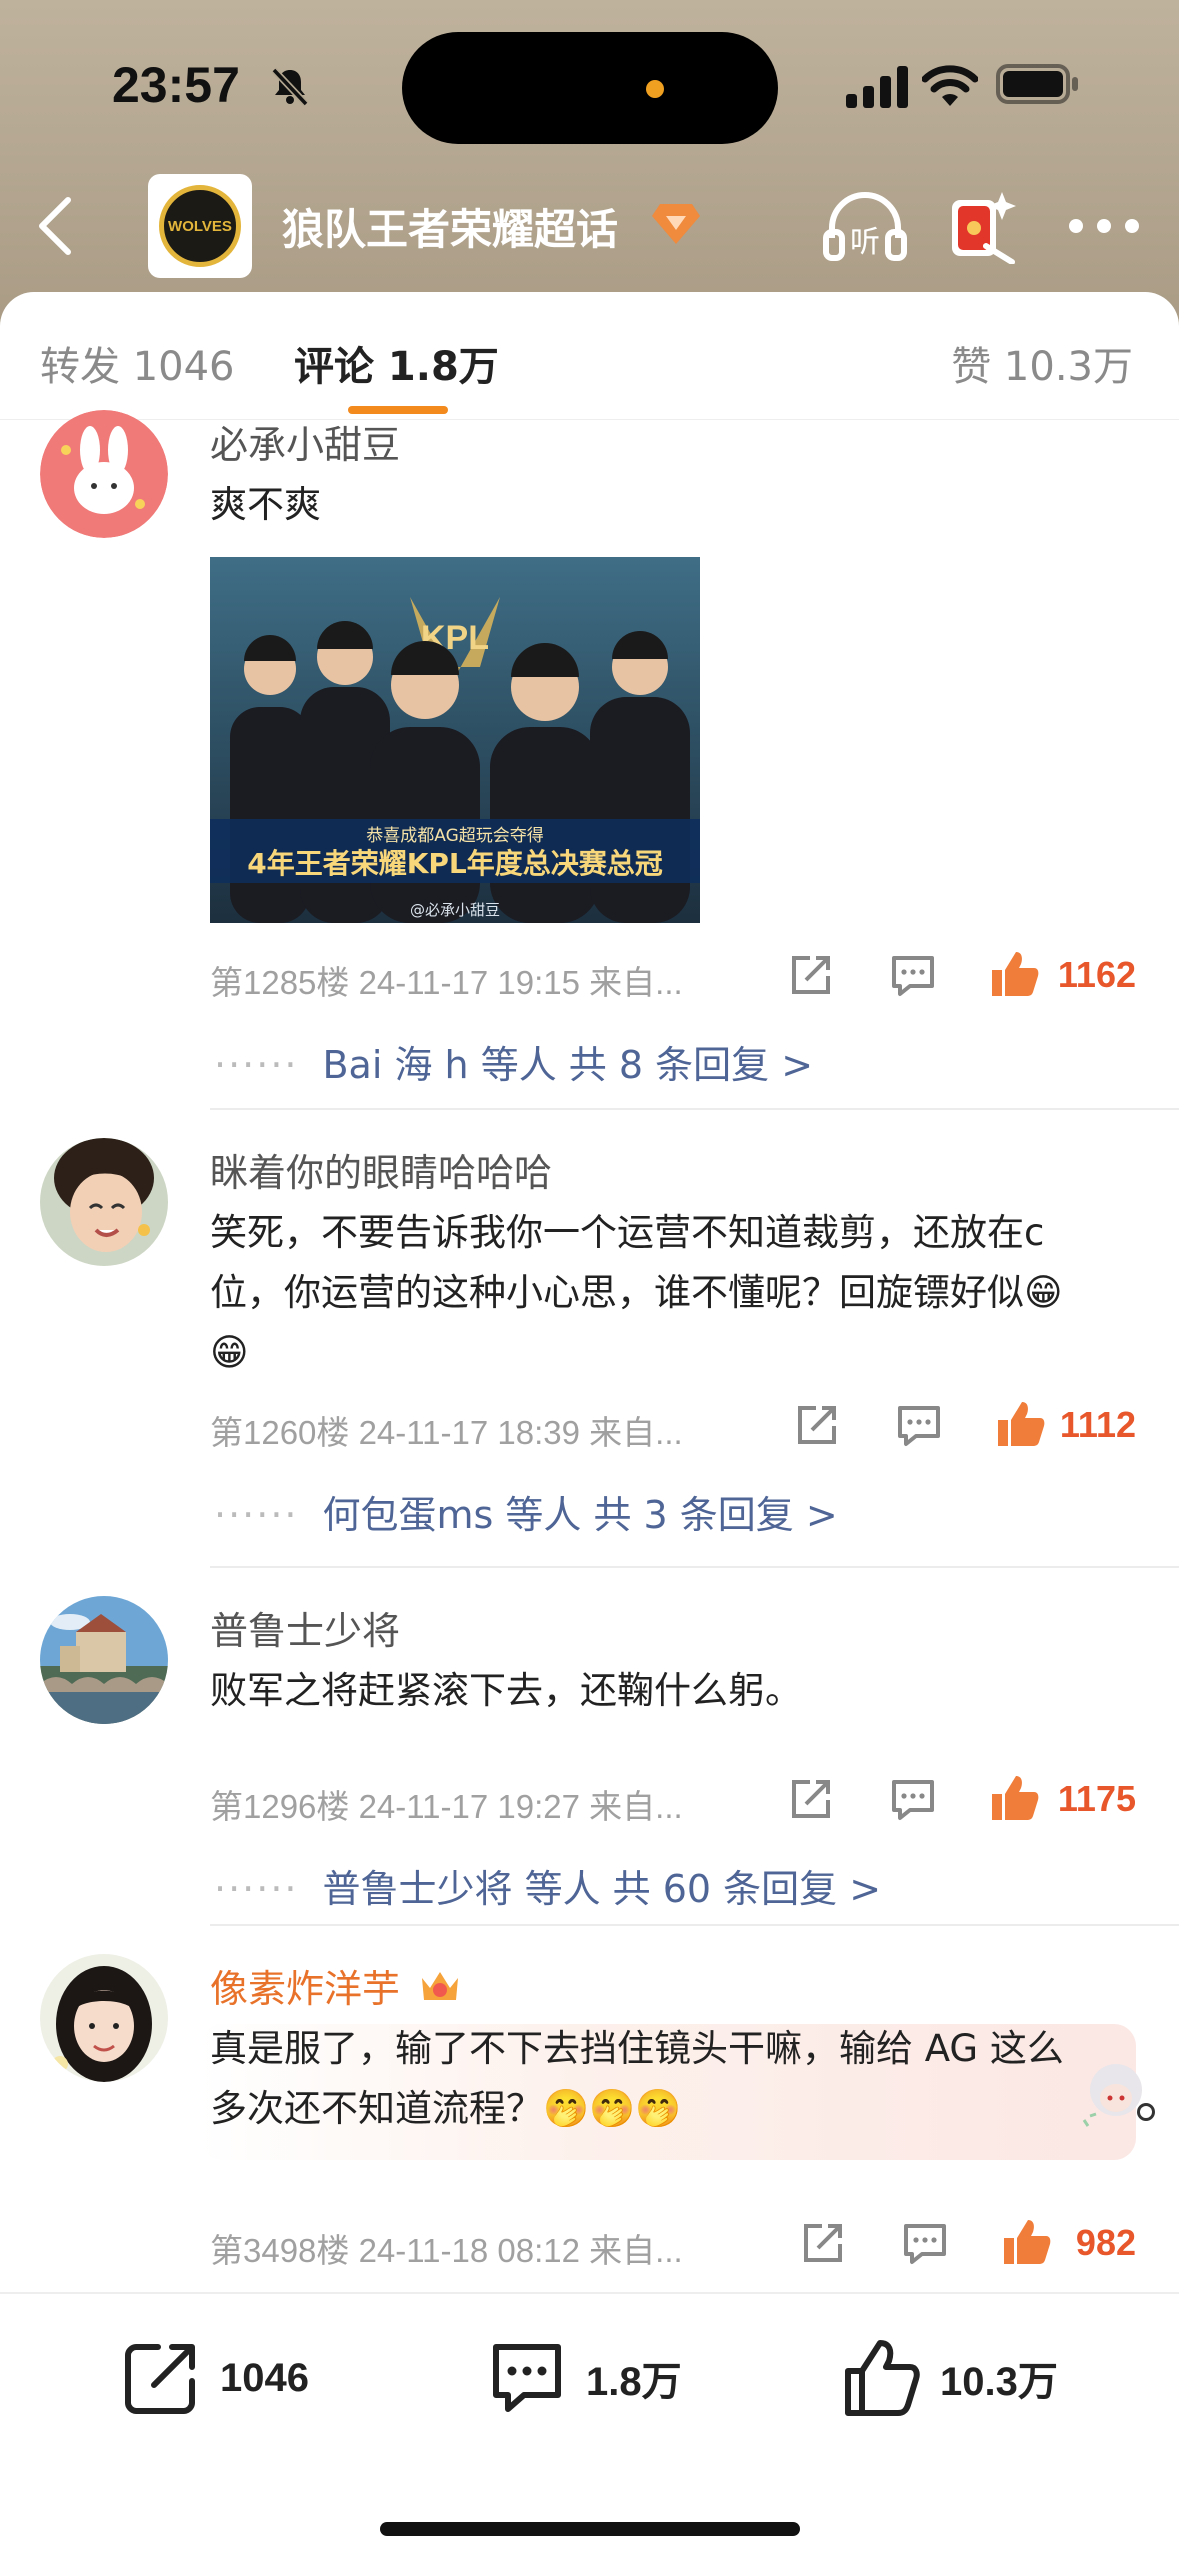 The width and height of the screenshot is (1179, 2556). I want to click on like-count: 1112, so click(1097, 1424).